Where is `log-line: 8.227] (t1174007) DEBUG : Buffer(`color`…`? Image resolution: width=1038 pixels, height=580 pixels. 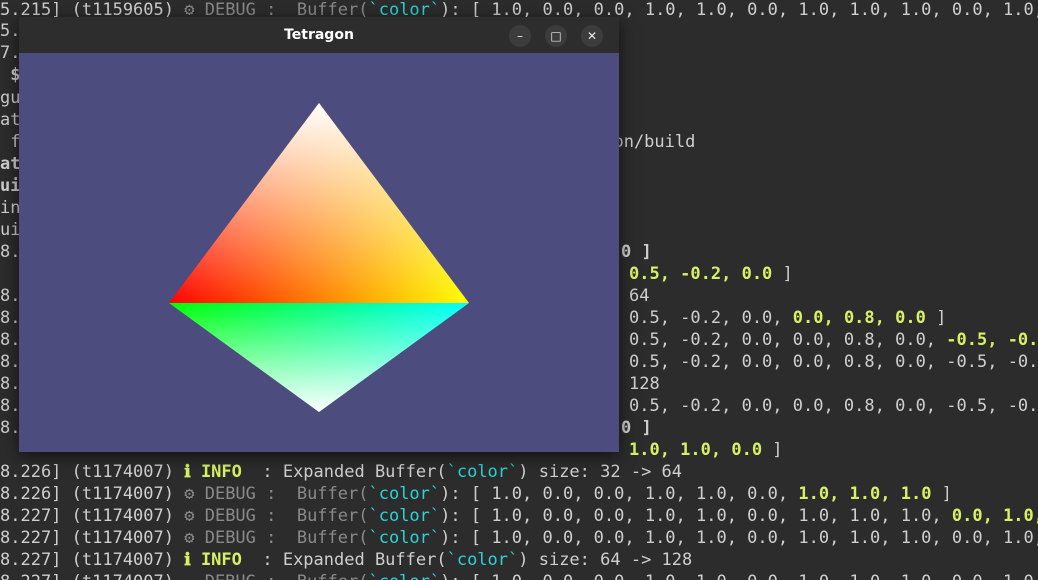
log-line: 8.227] (t1174007) DEBUG : Buffer(`color`… is located at coordinates (519, 575).